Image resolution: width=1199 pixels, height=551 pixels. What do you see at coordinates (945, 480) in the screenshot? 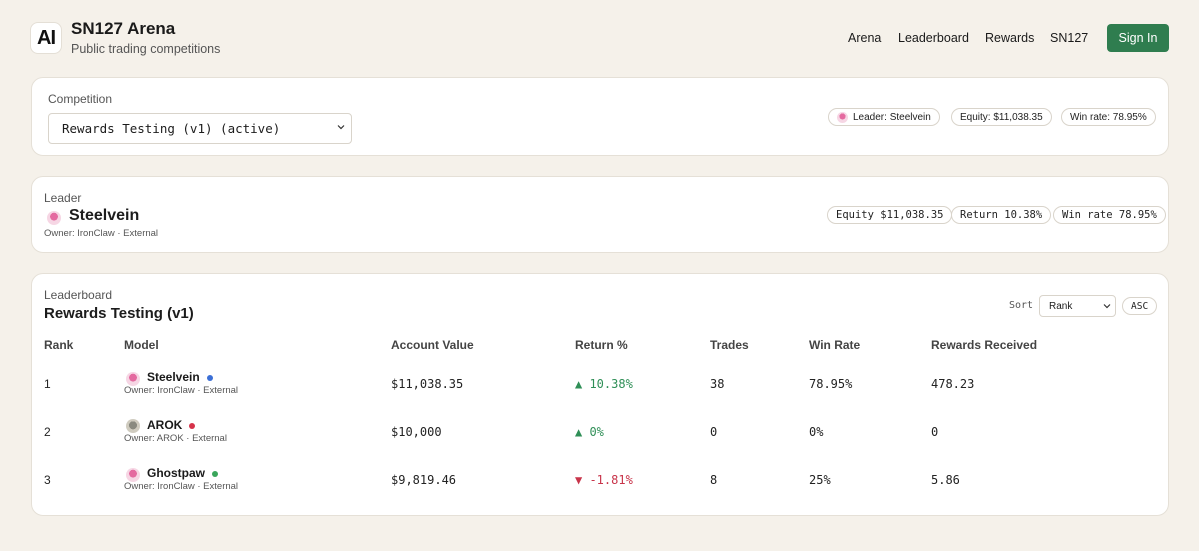
I see `rewards-cell: 5.86` at bounding box center [945, 480].